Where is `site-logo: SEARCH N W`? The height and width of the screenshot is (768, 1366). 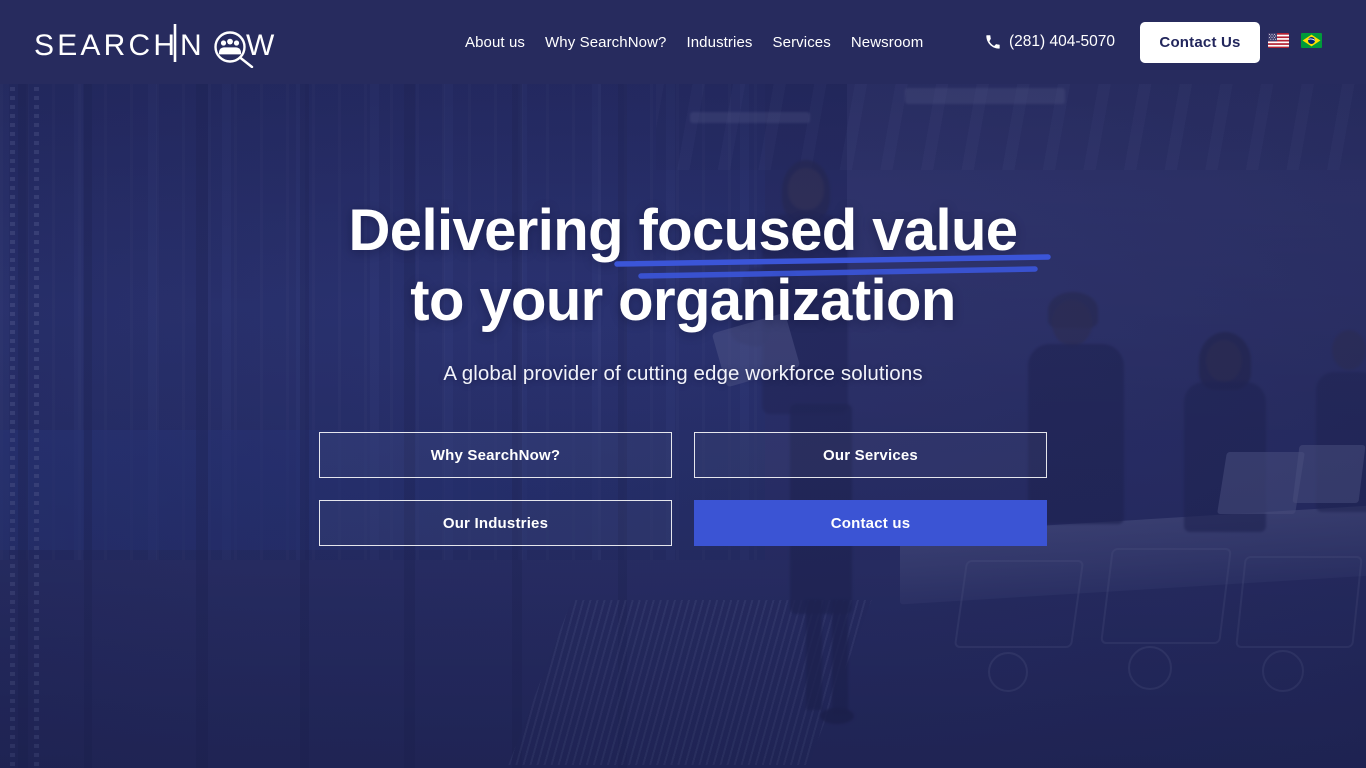 site-logo: SEARCH N W is located at coordinates (158, 45).